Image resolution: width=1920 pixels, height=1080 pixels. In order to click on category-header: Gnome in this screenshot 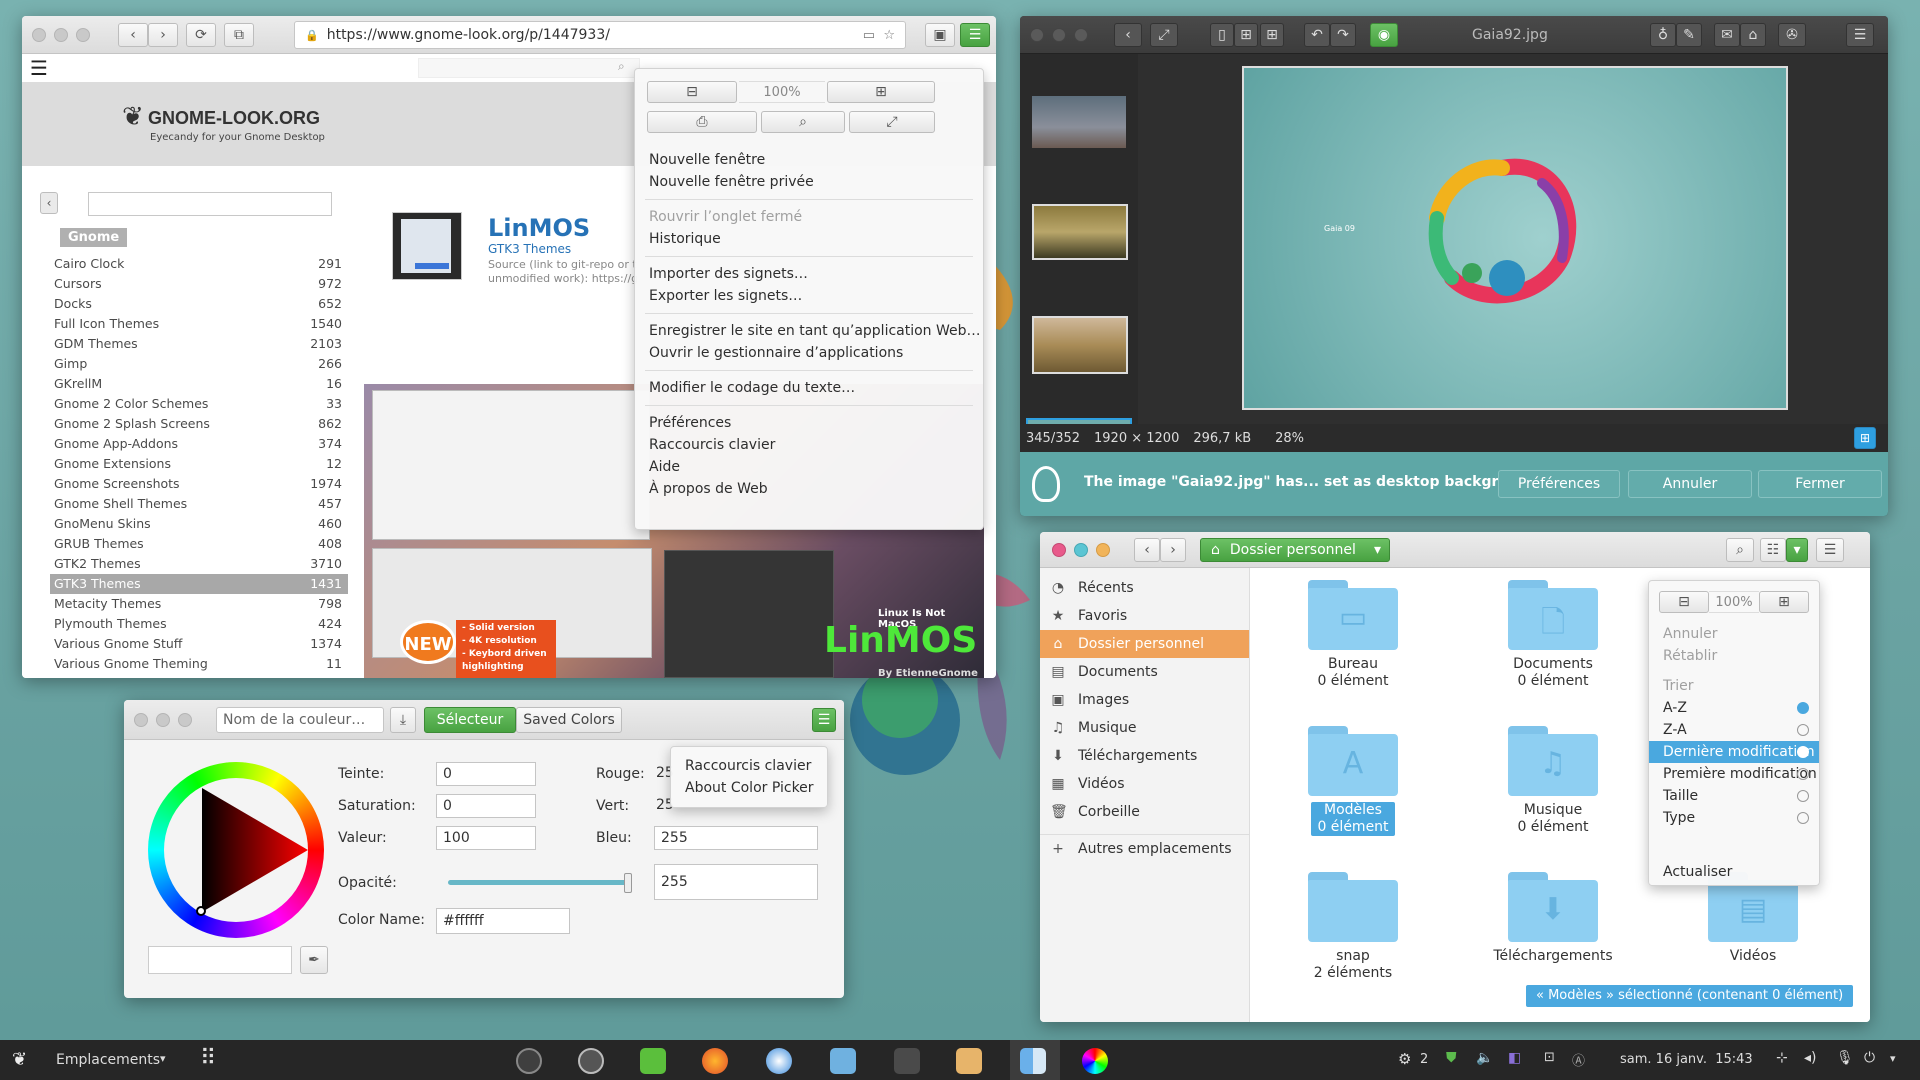, I will do `click(94, 237)`.